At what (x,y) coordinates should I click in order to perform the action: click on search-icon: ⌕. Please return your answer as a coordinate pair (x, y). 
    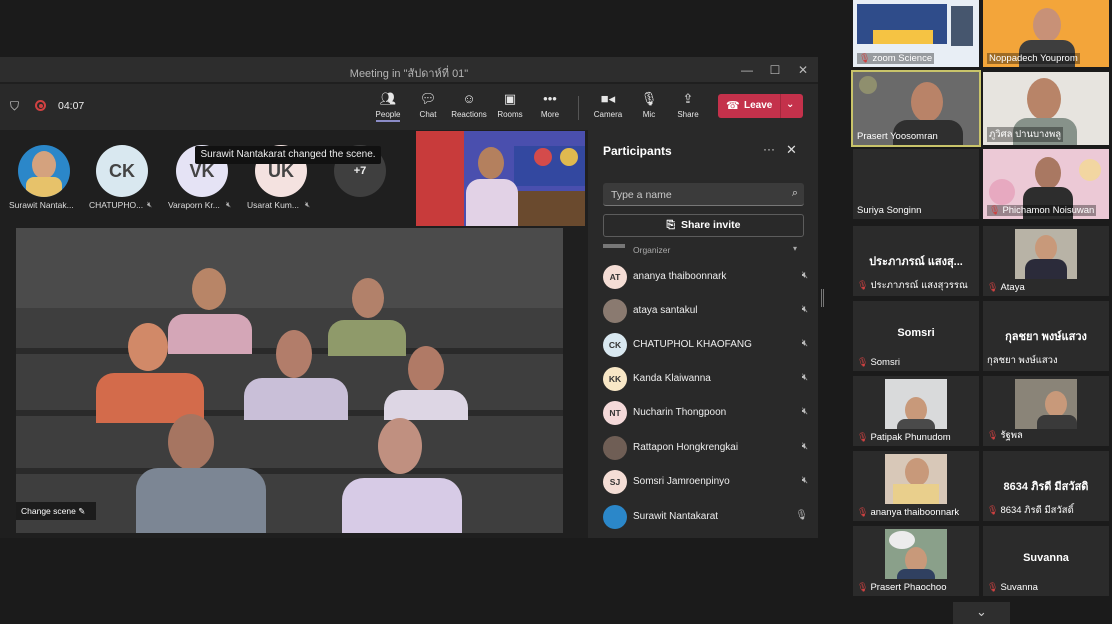
    Looking at the image, I should click on (795, 193).